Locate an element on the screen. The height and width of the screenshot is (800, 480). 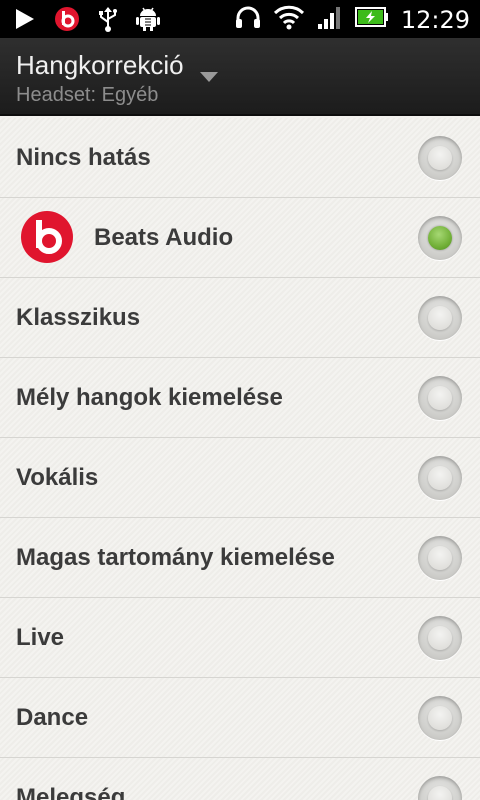
option-label: Beats Audio is located at coordinates (164, 237).